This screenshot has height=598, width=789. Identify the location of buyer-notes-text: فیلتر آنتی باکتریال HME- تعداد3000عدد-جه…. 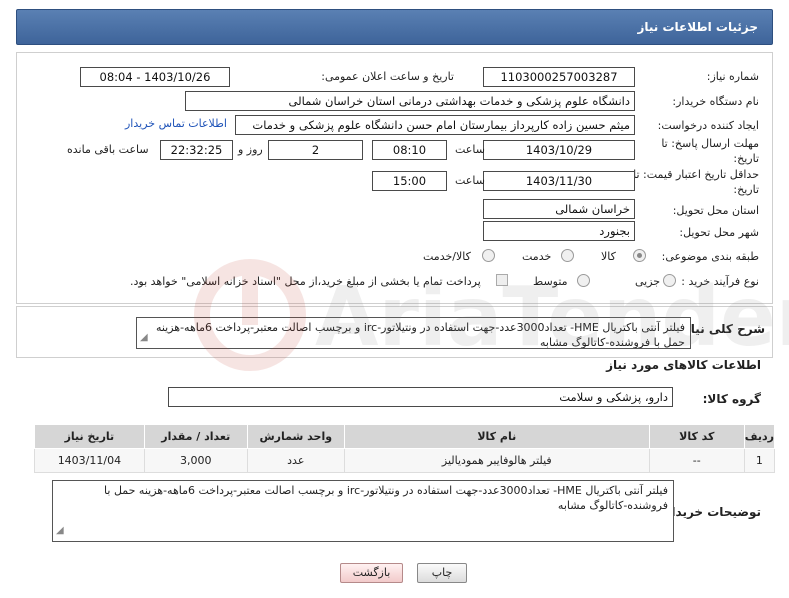
(386, 498).